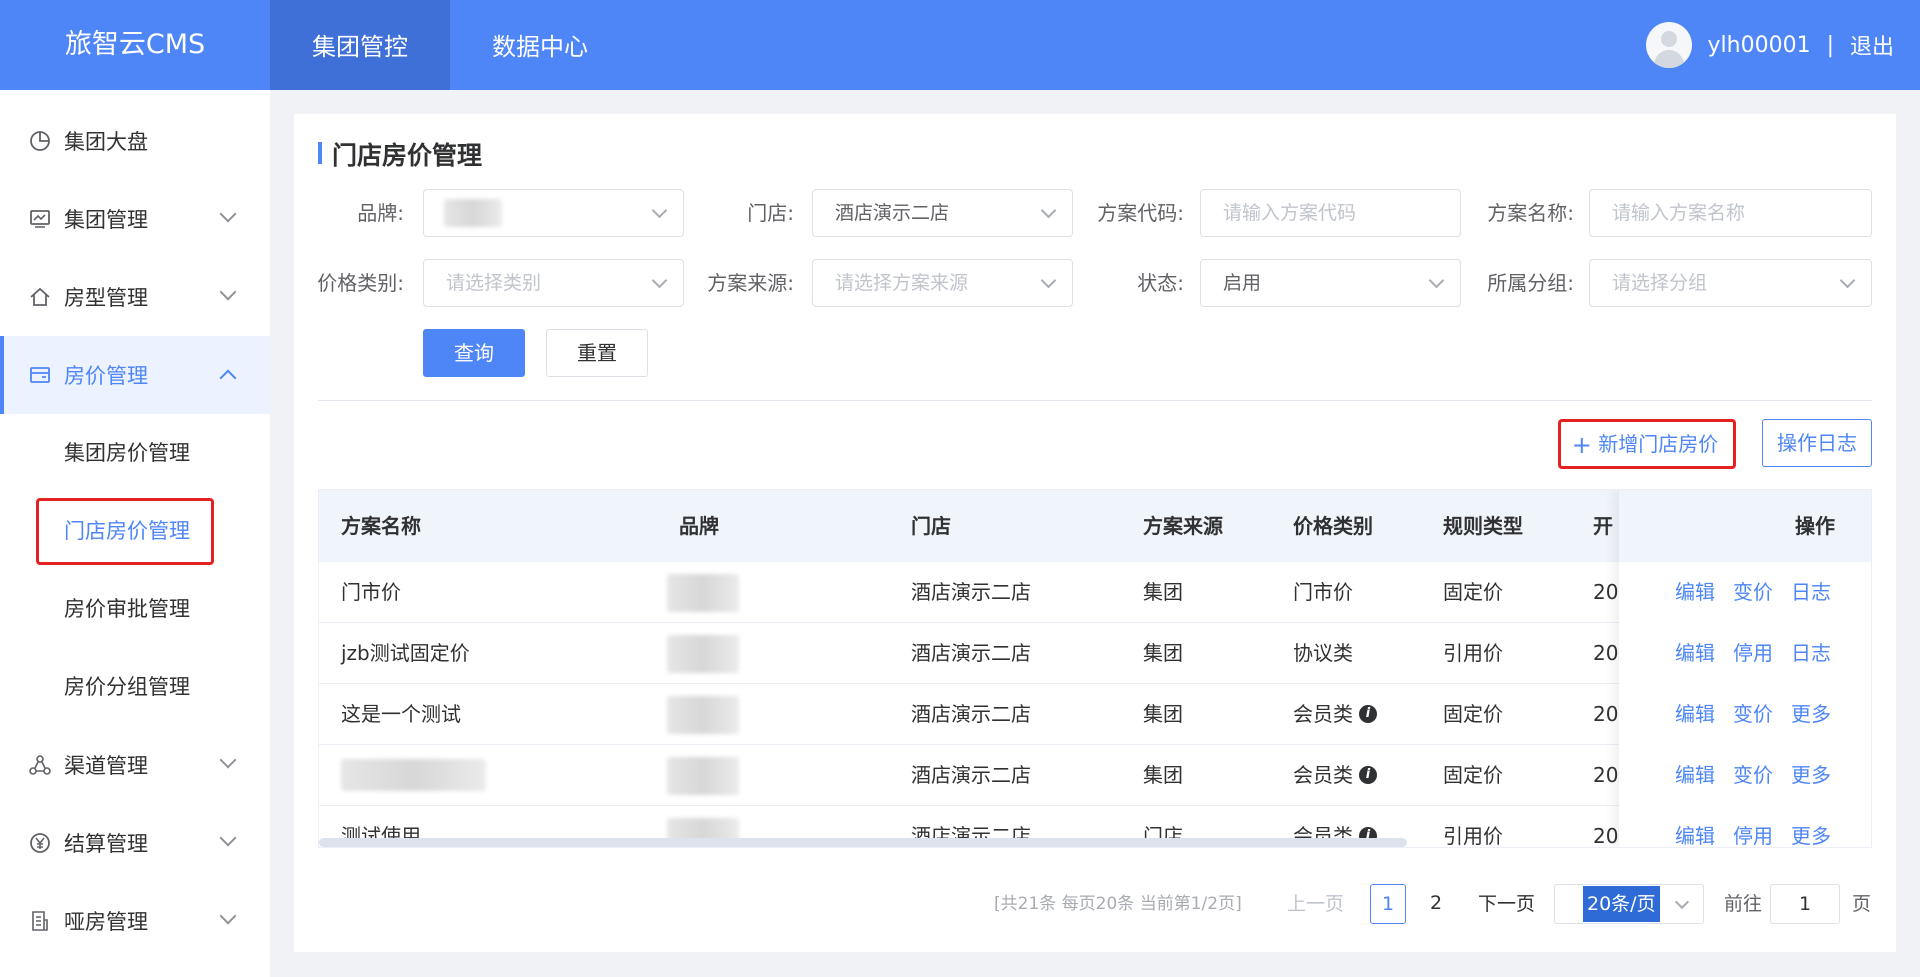 The height and width of the screenshot is (977, 1920). I want to click on sidebar-item-dashboard: 集团大盘, so click(135, 141).